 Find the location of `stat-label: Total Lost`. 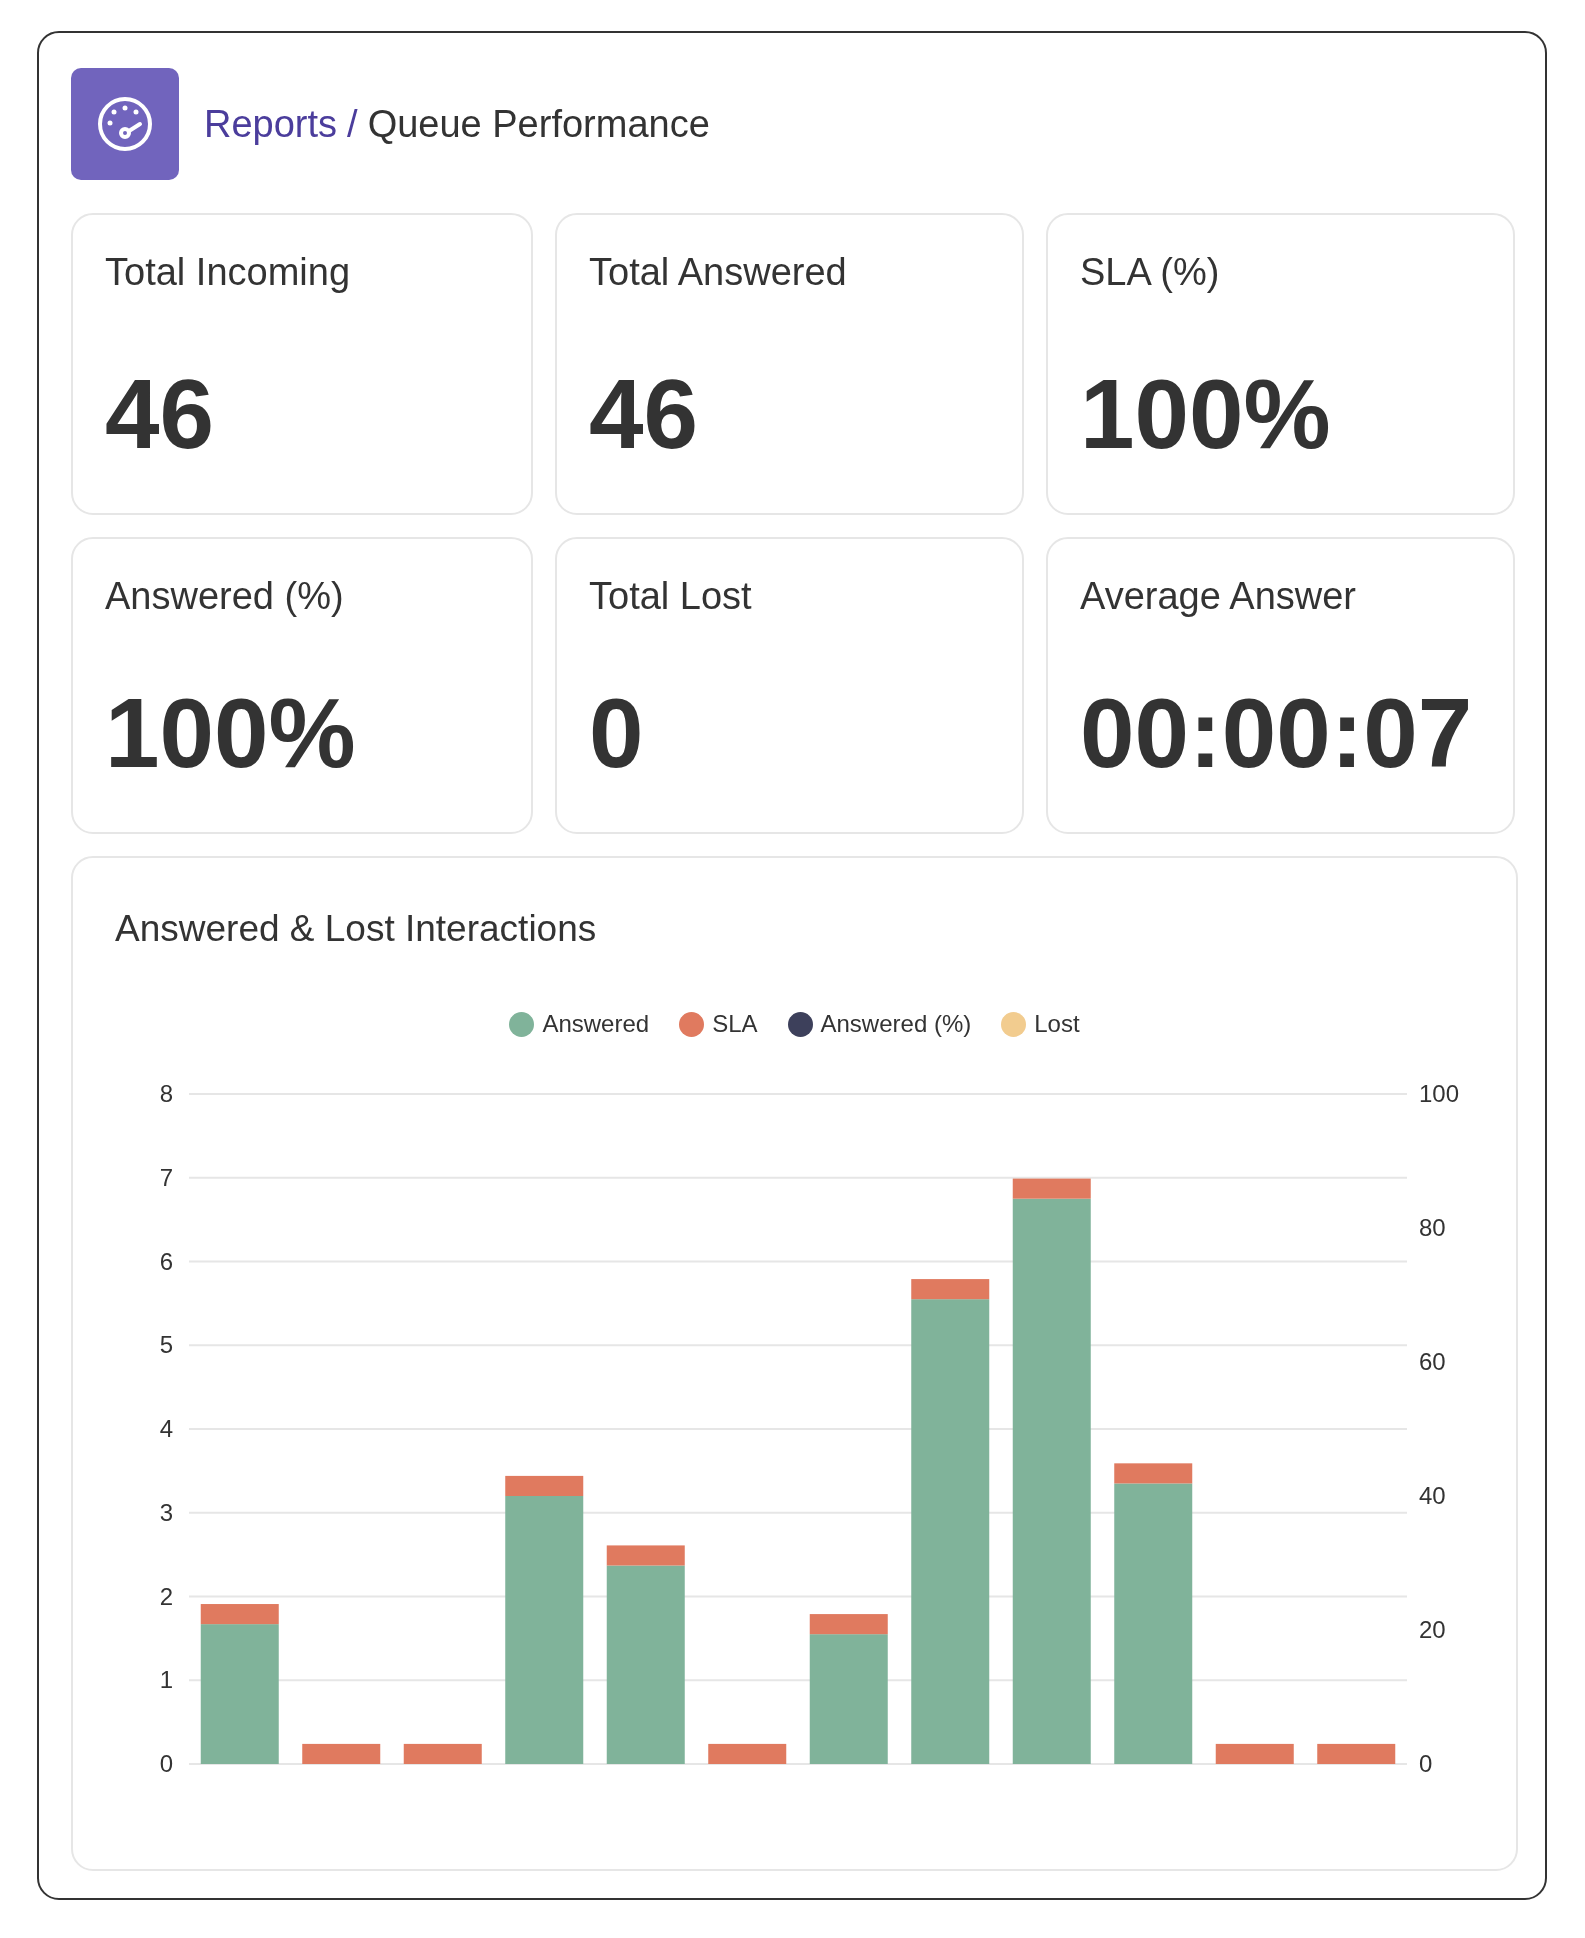

stat-label: Total Lost is located at coordinates (671, 596).